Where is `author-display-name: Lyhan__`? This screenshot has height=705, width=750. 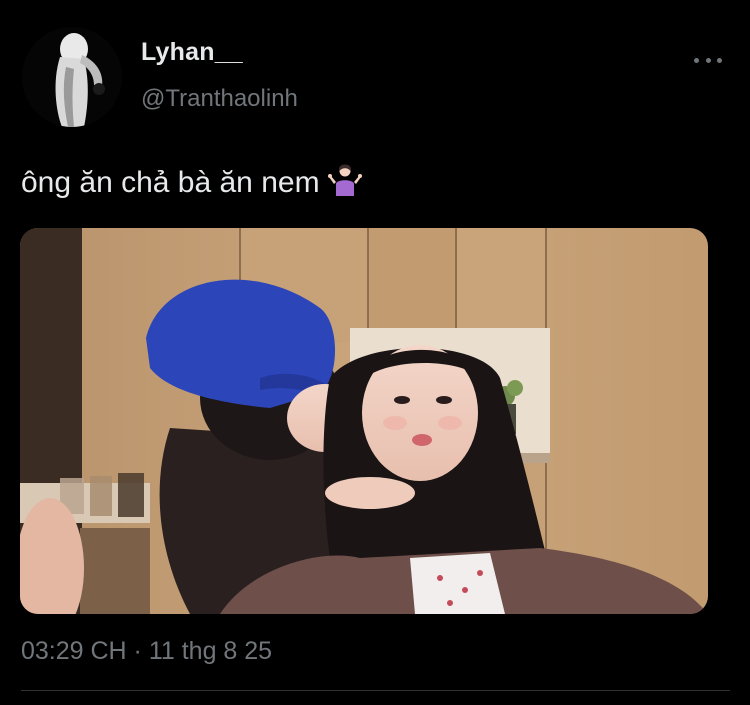 author-display-name: Lyhan__ is located at coordinates (192, 52).